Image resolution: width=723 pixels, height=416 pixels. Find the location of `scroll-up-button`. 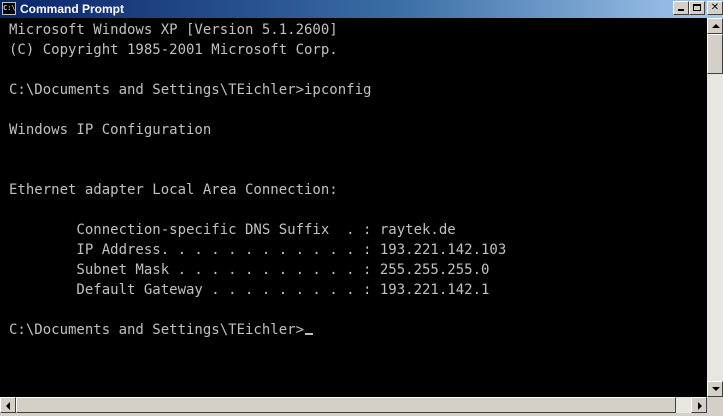

scroll-up-button is located at coordinates (715, 26).